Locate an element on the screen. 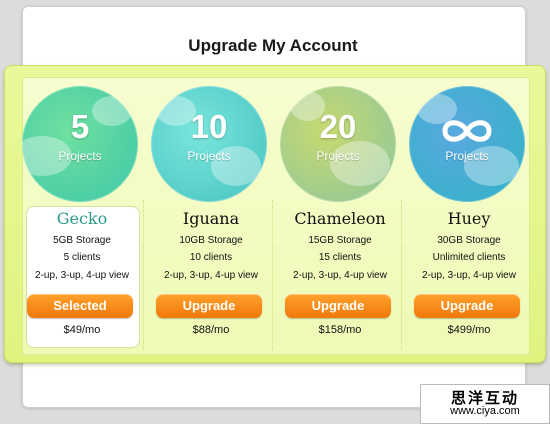  plan-circle: Projects is located at coordinates (467, 144).